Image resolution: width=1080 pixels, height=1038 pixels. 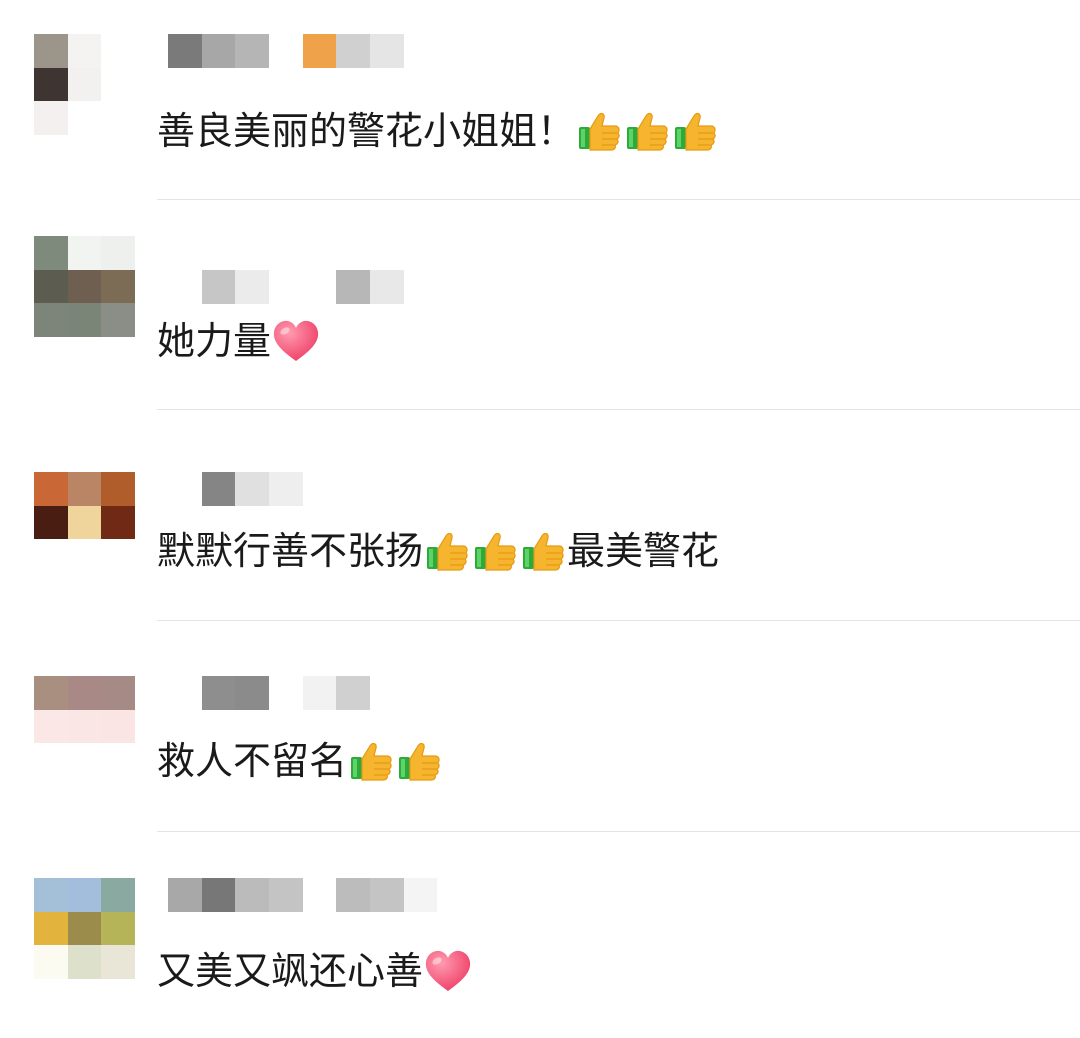 I want to click on comment-text-tail: 最美警花, so click(x=643, y=551).